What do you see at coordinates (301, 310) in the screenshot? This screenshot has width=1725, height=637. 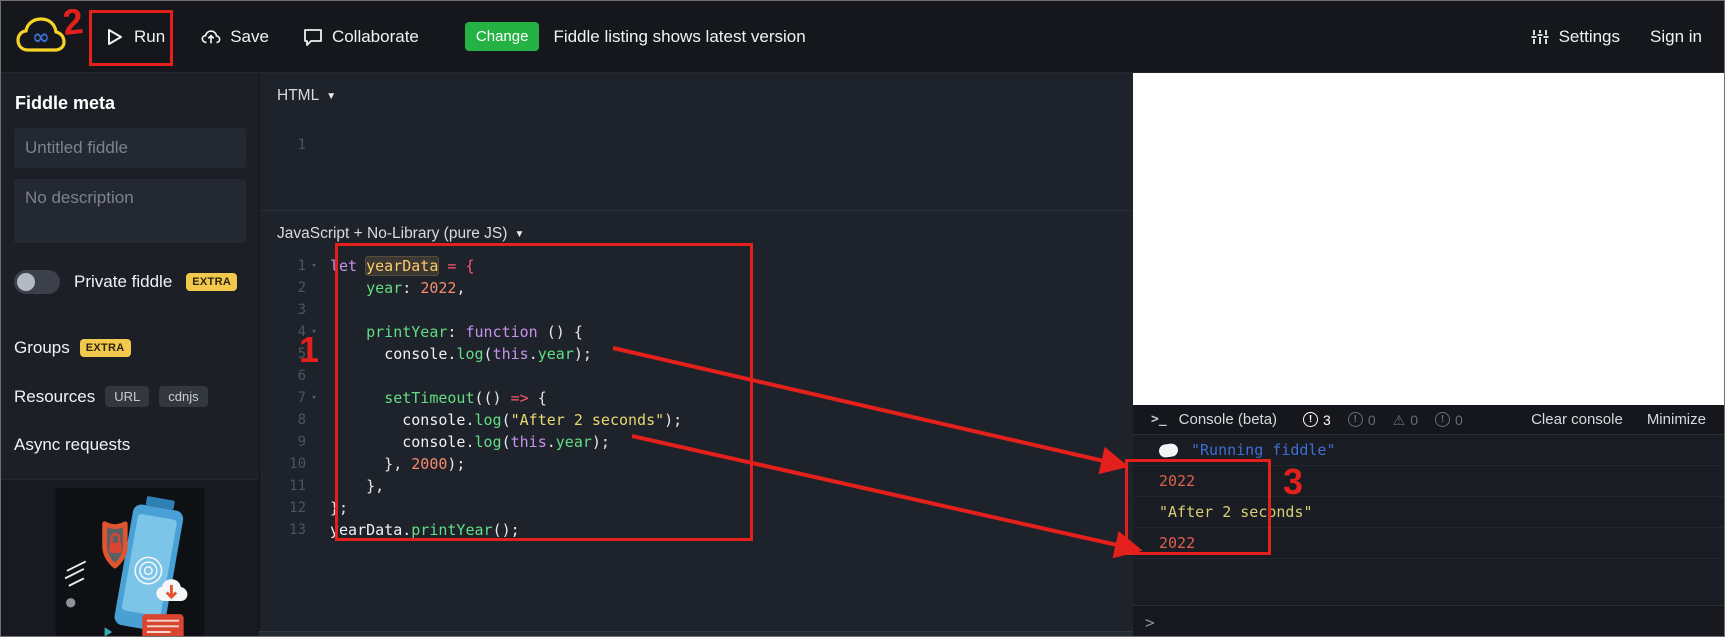 I see `line-number: 3` at bounding box center [301, 310].